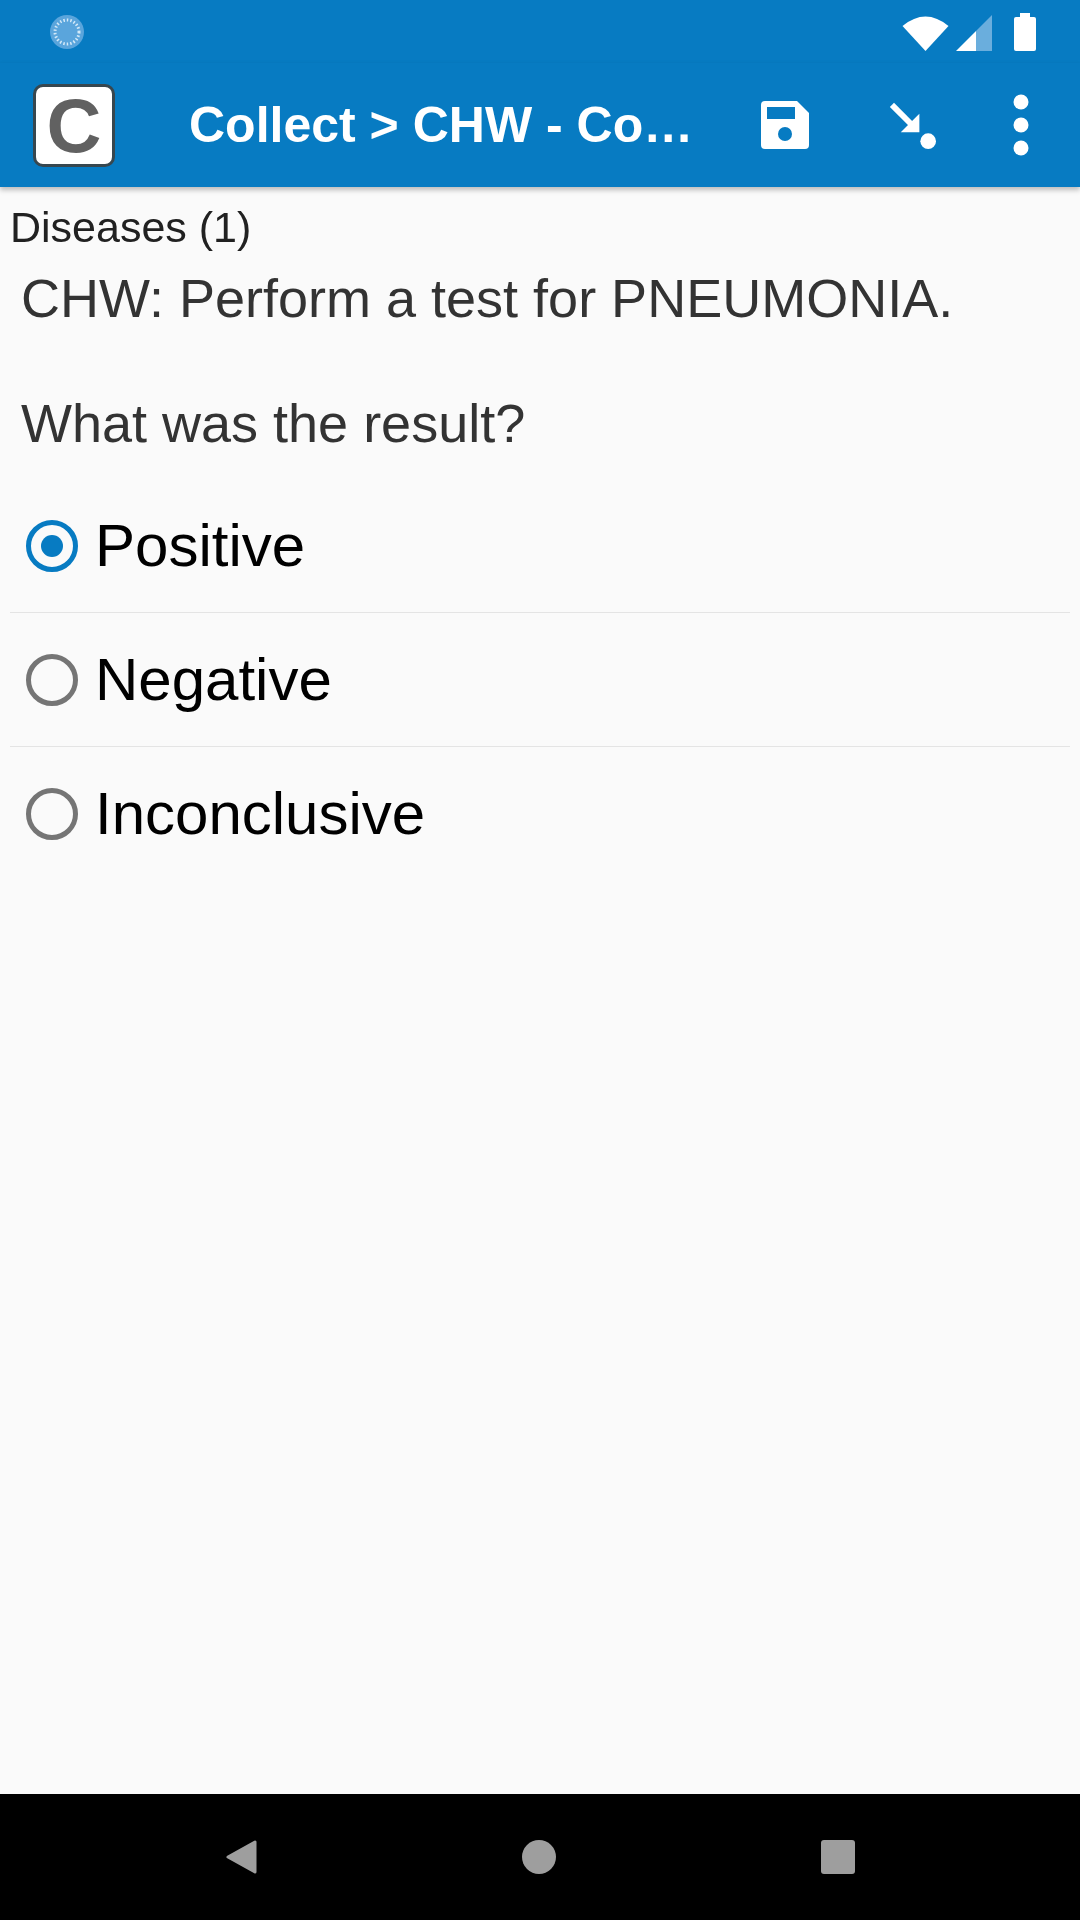  What do you see at coordinates (67, 31) in the screenshot?
I see `spinner-icon` at bounding box center [67, 31].